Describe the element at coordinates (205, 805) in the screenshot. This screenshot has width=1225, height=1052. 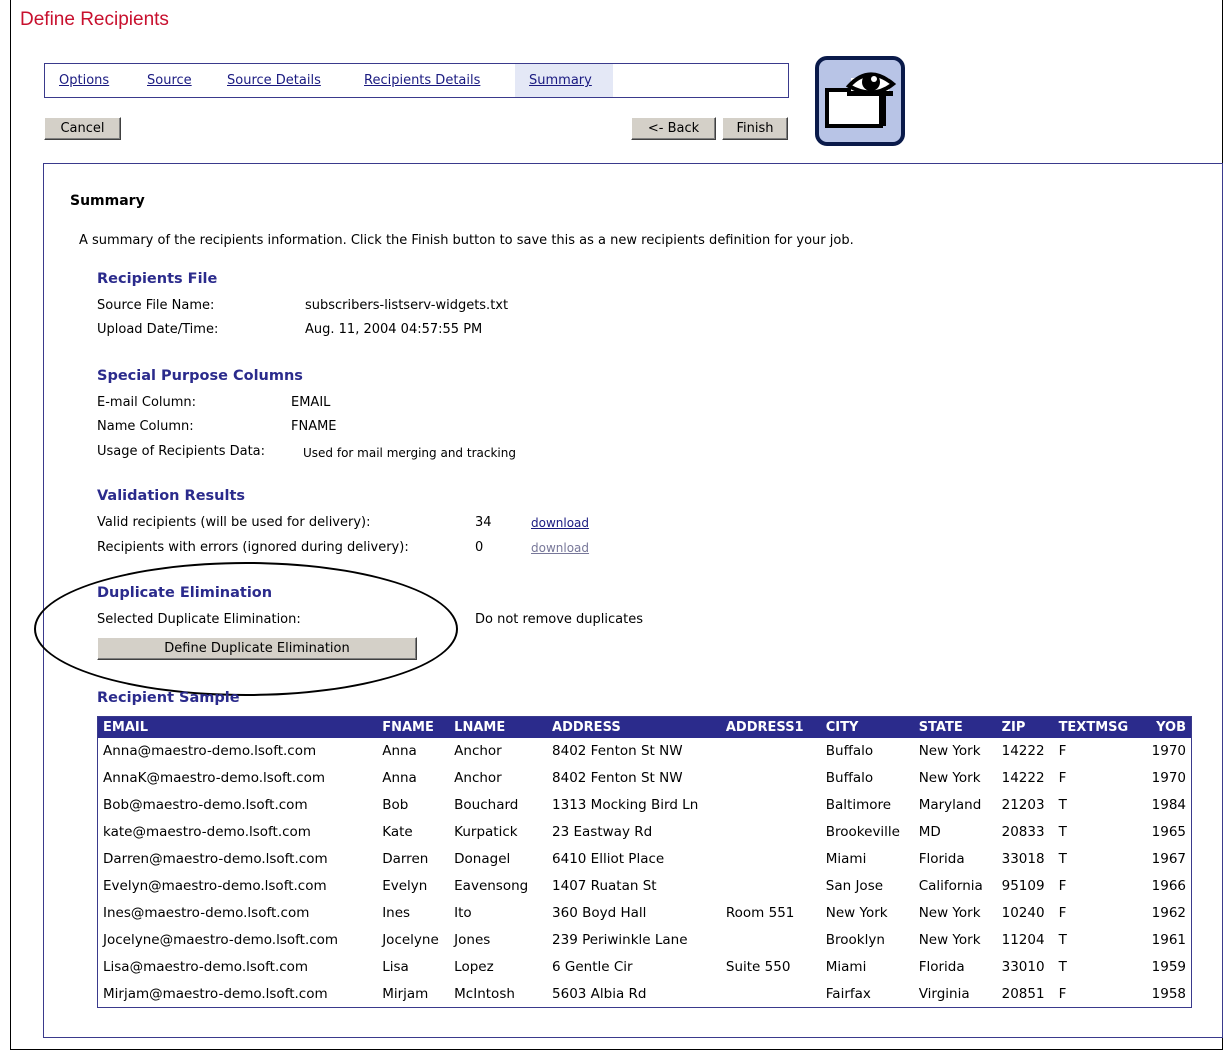
I see `table-cell: Bob@maestro-demo.lsoft.com` at that location.